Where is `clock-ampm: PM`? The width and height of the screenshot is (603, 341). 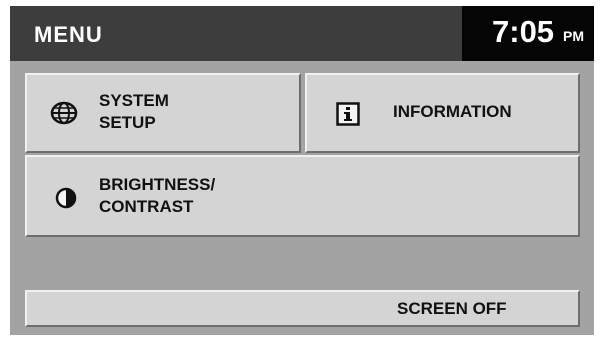 clock-ampm: PM is located at coordinates (573, 36).